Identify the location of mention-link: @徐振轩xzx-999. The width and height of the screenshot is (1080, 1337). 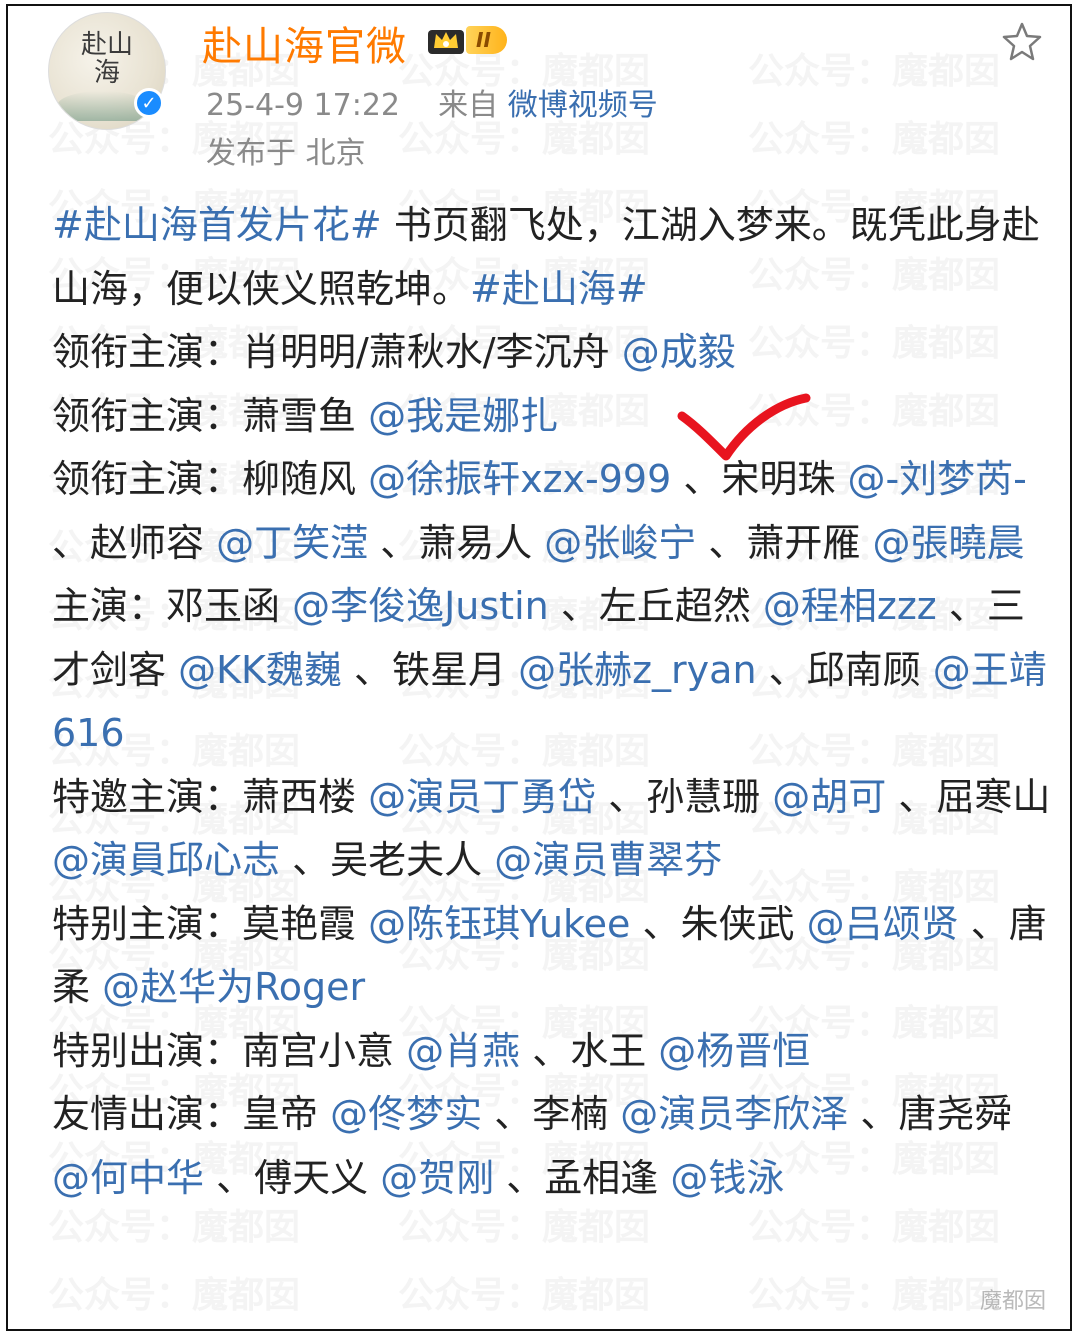
(519, 479).